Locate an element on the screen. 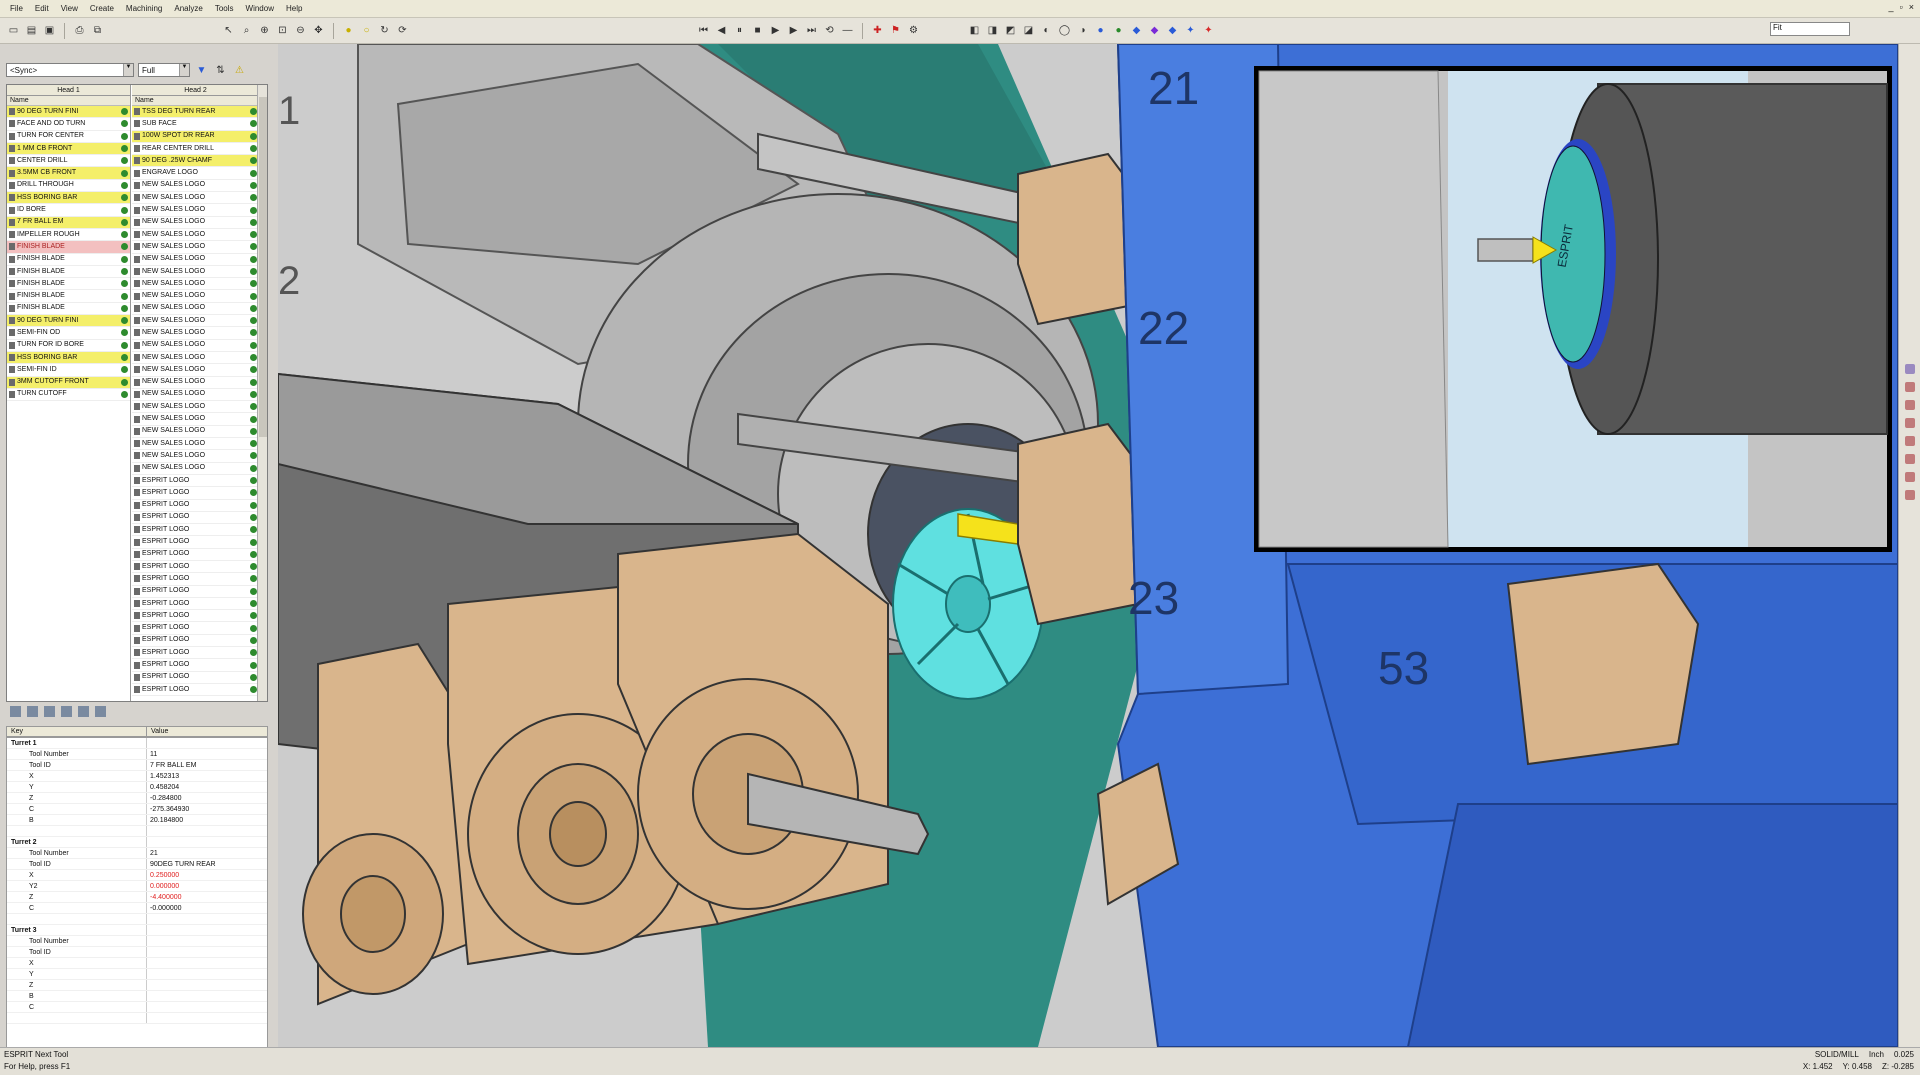 The width and height of the screenshot is (1920, 1075). property-row: Y 0.458204 is located at coordinates (137, 787).